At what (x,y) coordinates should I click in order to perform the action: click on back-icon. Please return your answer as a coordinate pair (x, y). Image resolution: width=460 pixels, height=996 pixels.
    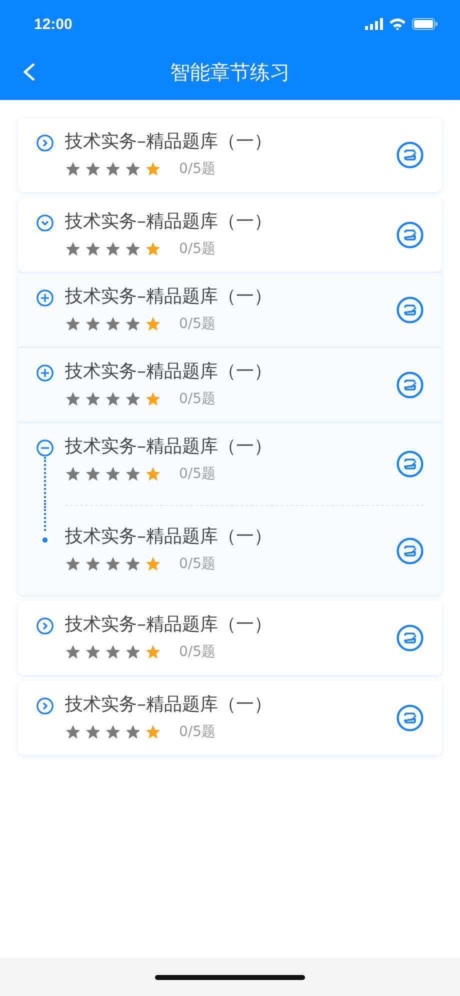
    Looking at the image, I should click on (29, 72).